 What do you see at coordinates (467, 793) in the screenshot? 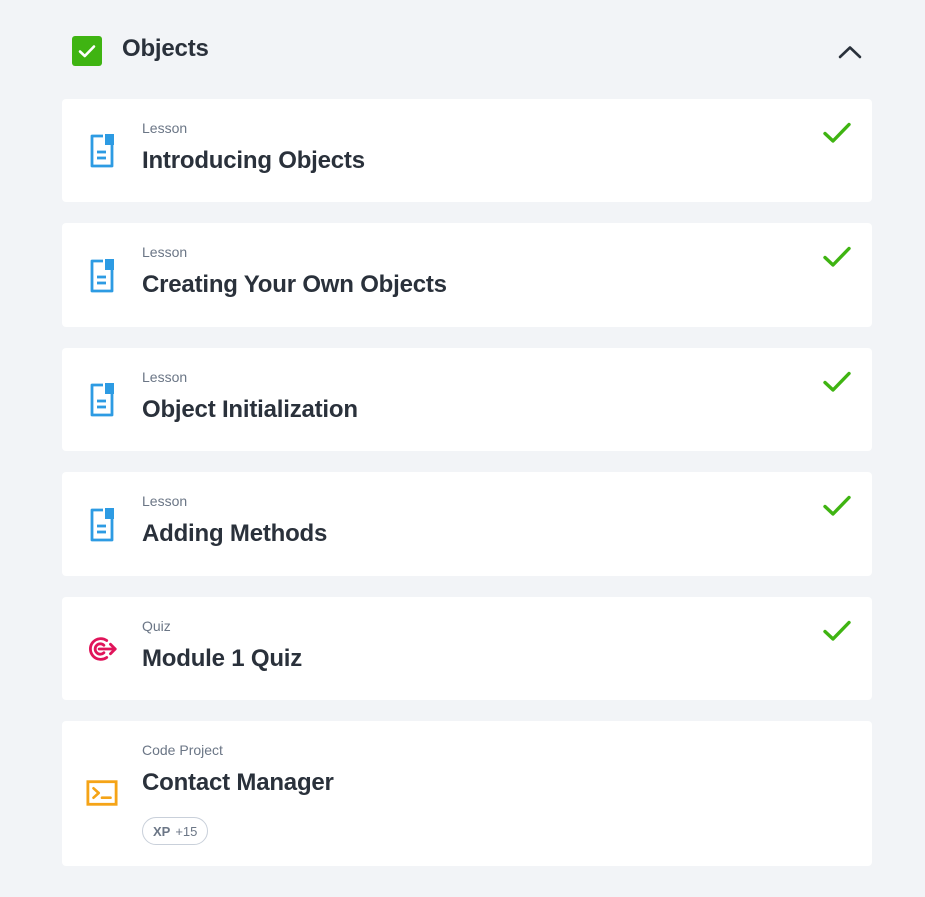
I see `list-item-code-project: Code Project Contact Manager XP +15` at bounding box center [467, 793].